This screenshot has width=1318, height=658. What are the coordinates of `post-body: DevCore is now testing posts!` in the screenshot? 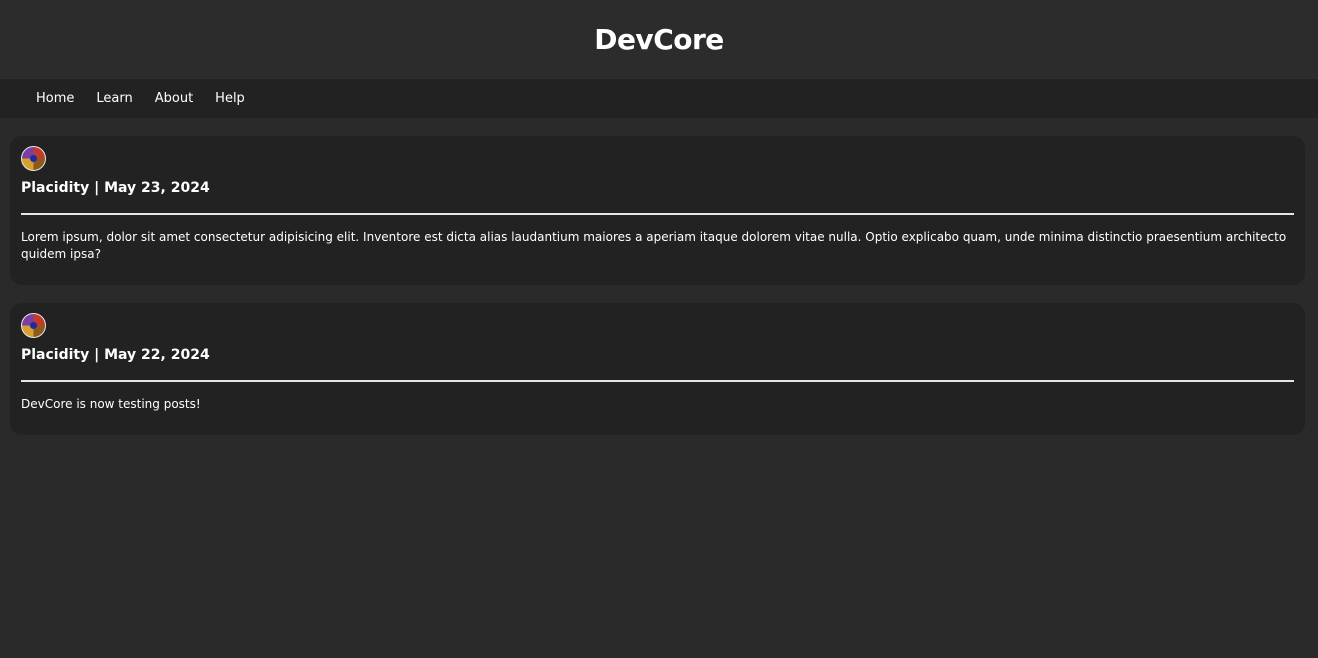 It's located at (111, 404).